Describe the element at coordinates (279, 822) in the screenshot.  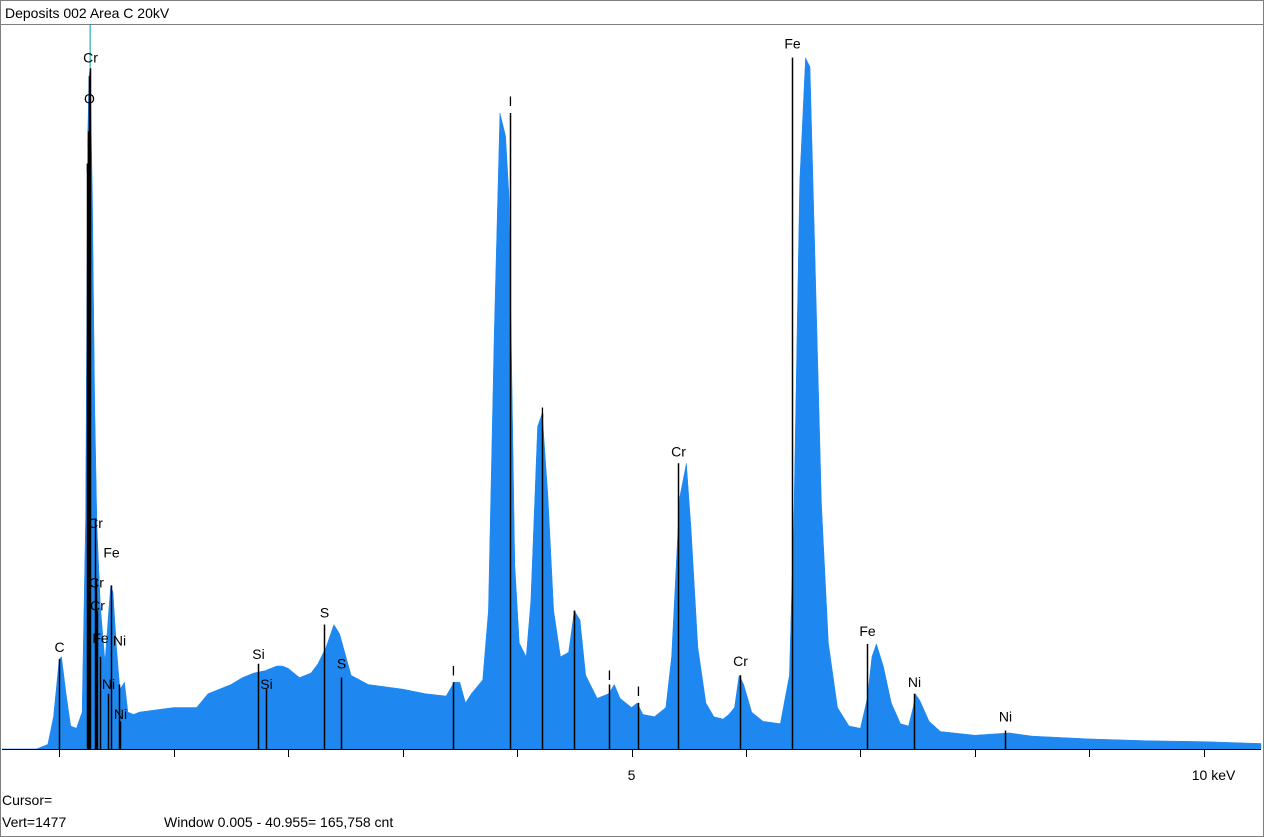
I see `window-readout: Window 0.005 - 40.955= 165,758 cnt` at that location.